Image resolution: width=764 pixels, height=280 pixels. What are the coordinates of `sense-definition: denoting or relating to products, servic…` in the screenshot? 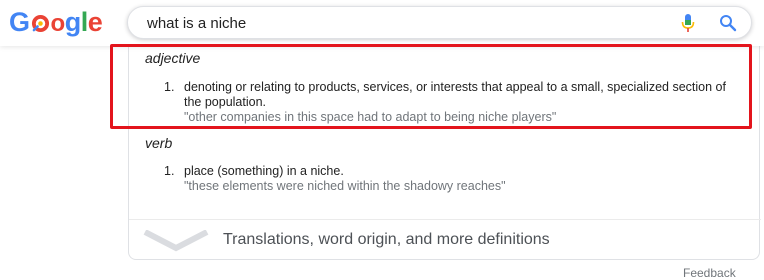 It's located at (464, 102).